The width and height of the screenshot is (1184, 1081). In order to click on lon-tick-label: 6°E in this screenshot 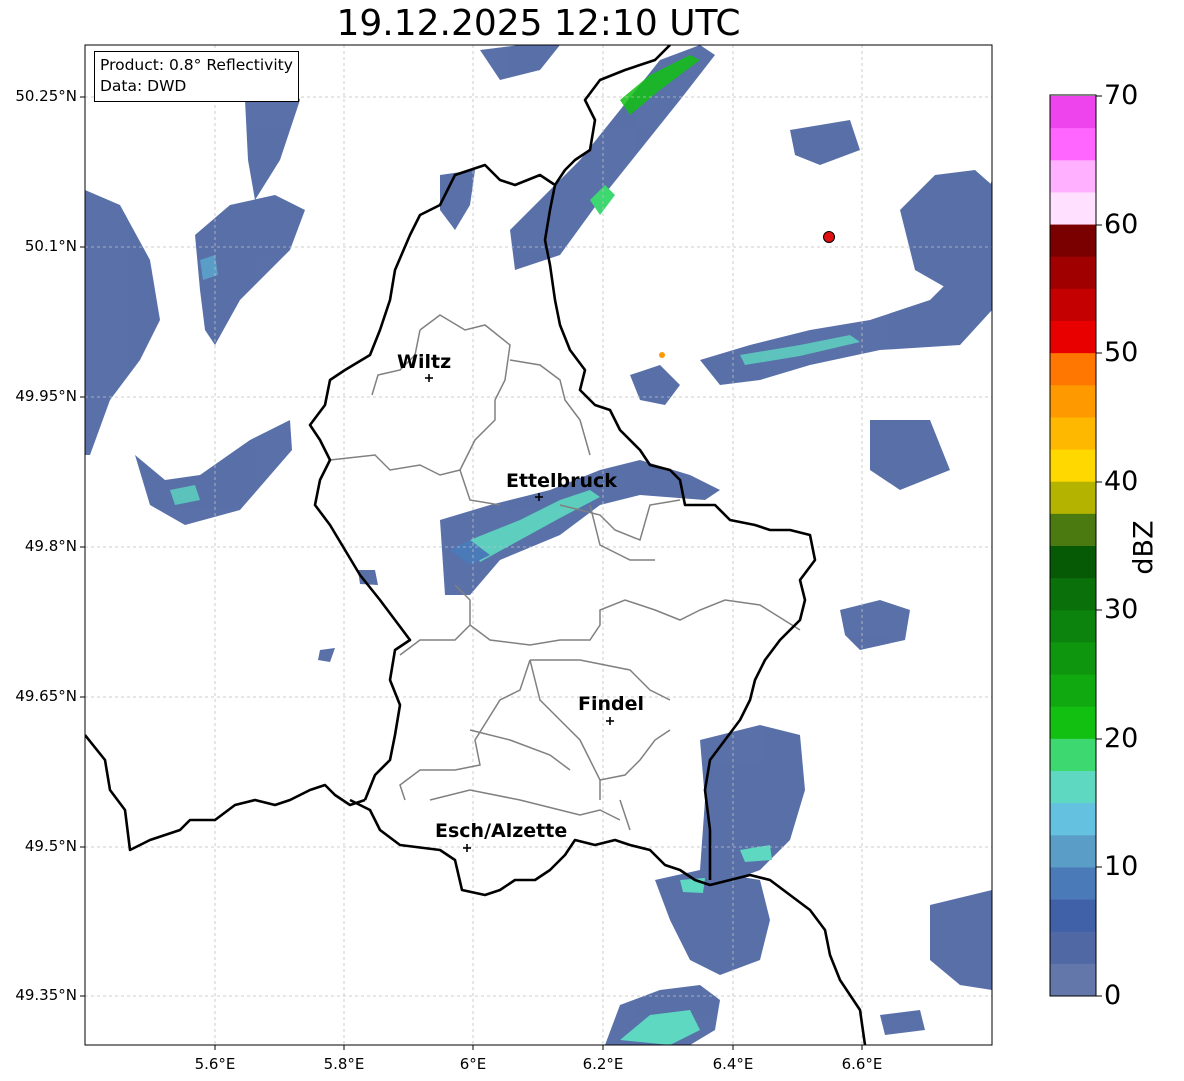, I will do `click(473, 1064)`.